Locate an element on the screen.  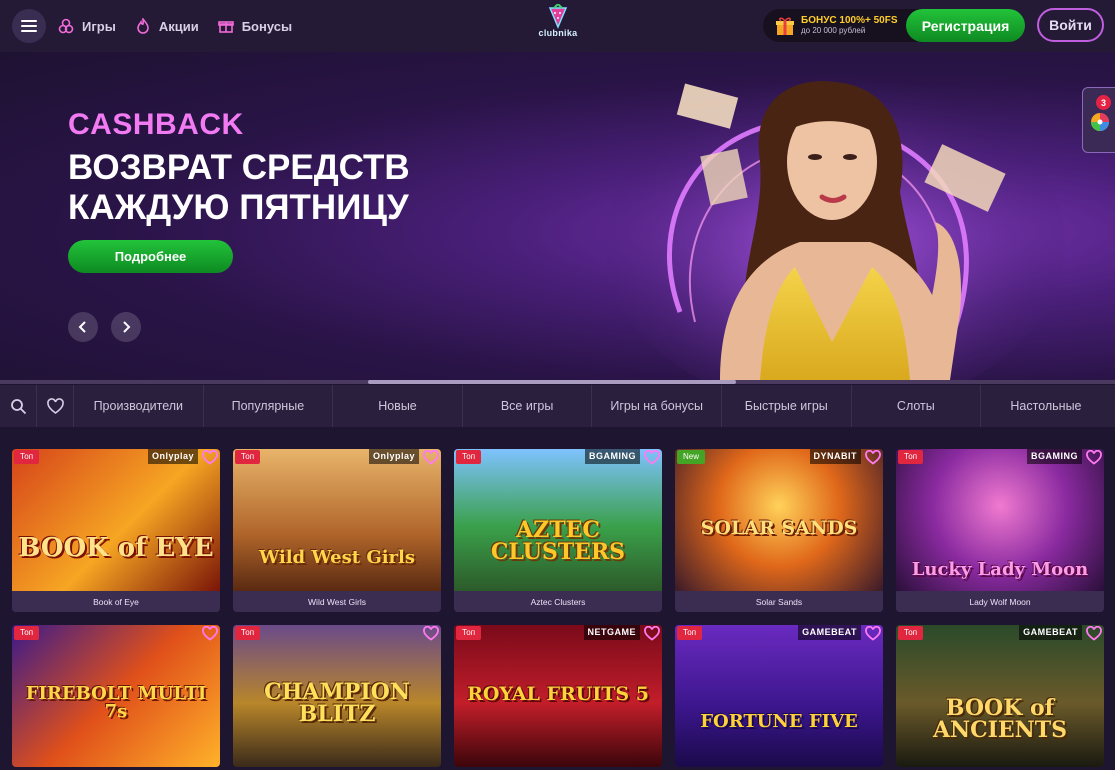
favorites-button is located at coordinates (55, 406).